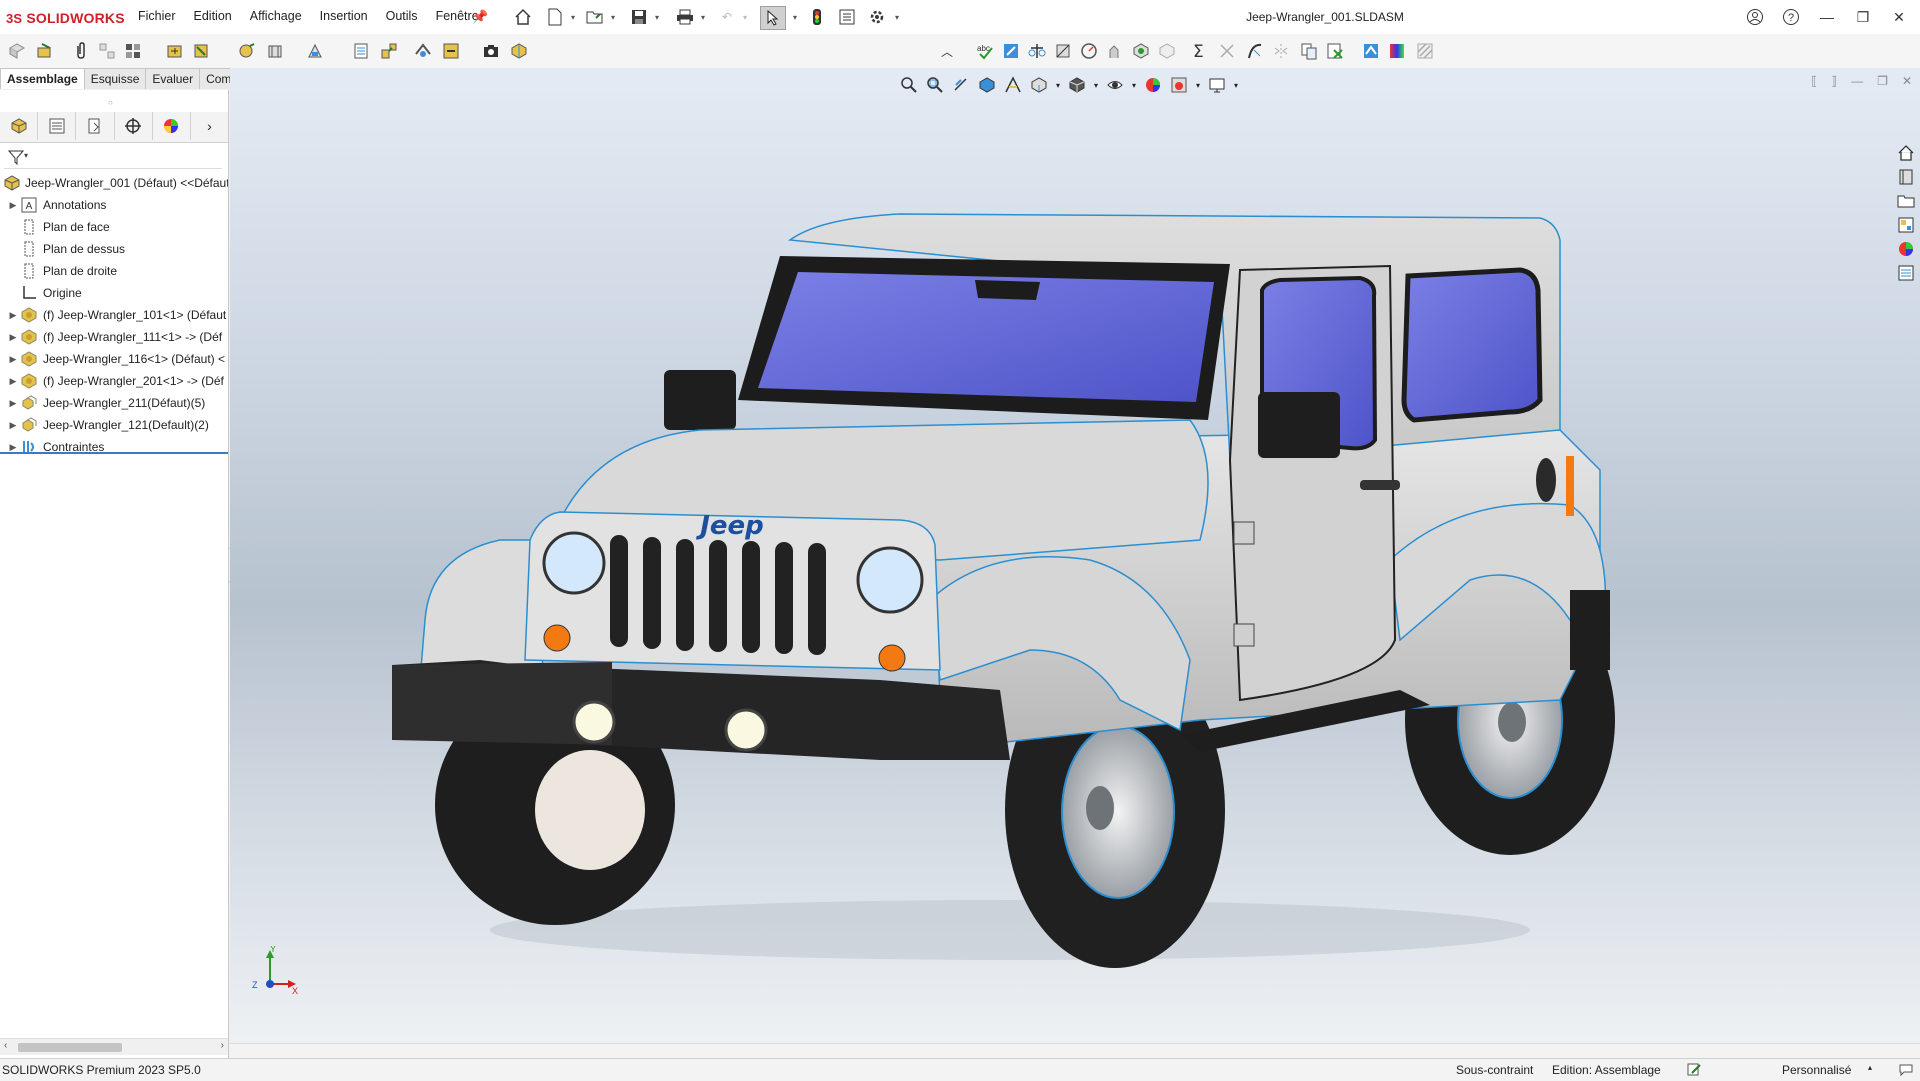  I want to click on interference-detection-icon, so click(1141, 51).